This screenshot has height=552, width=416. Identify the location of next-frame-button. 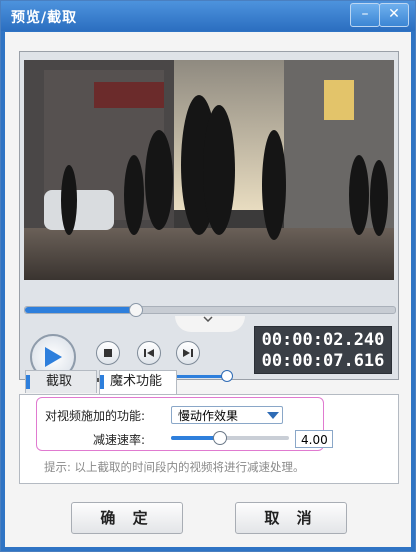
(188, 353).